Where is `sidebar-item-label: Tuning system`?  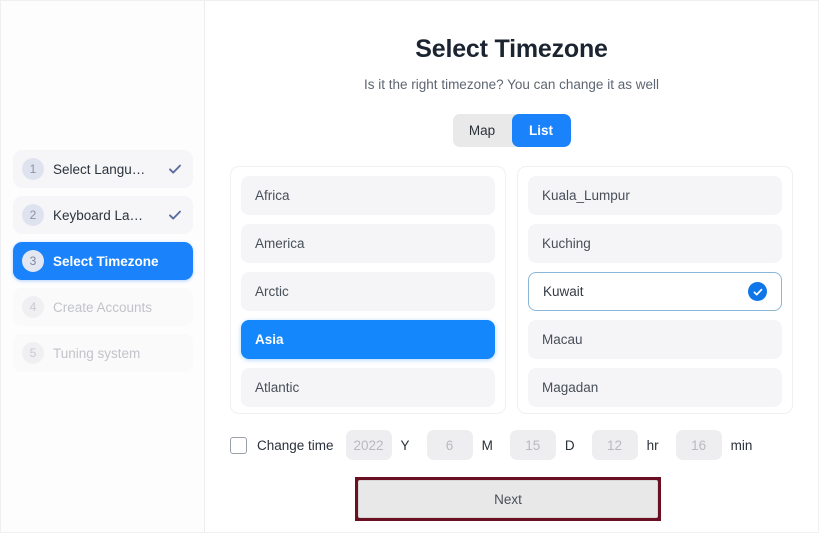 sidebar-item-label: Tuning system is located at coordinates (97, 353).